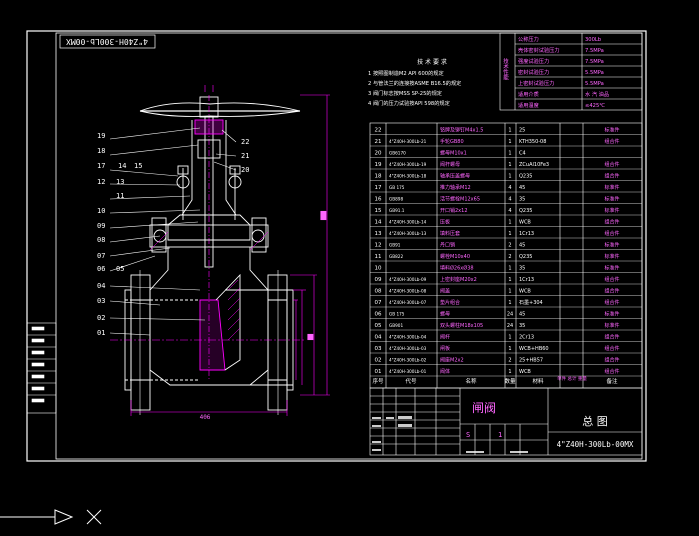 The image size is (699, 536). I want to click on ucs-cursor-icon, so click(51, 517).